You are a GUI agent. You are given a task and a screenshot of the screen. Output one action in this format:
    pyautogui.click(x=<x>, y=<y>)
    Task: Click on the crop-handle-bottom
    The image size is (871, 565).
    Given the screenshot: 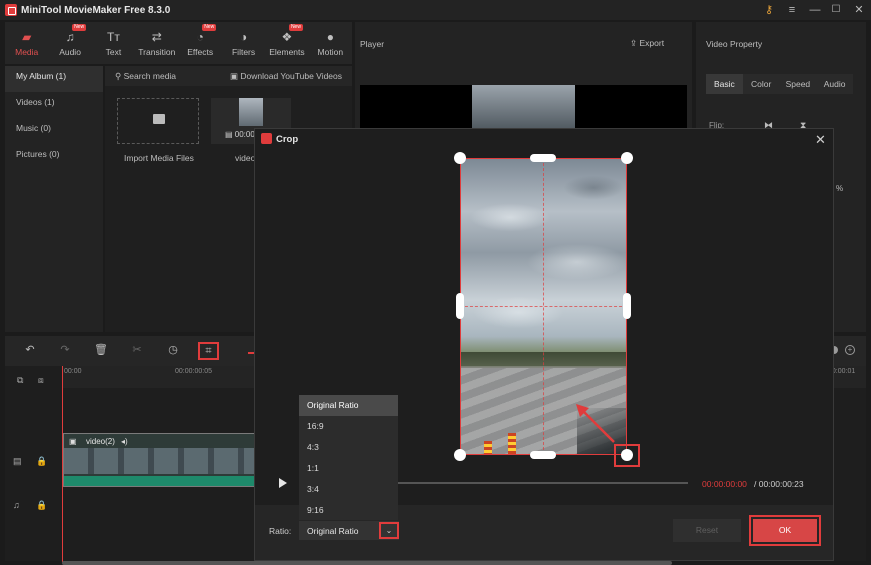 What is the action you would take?
    pyautogui.click(x=543, y=455)
    